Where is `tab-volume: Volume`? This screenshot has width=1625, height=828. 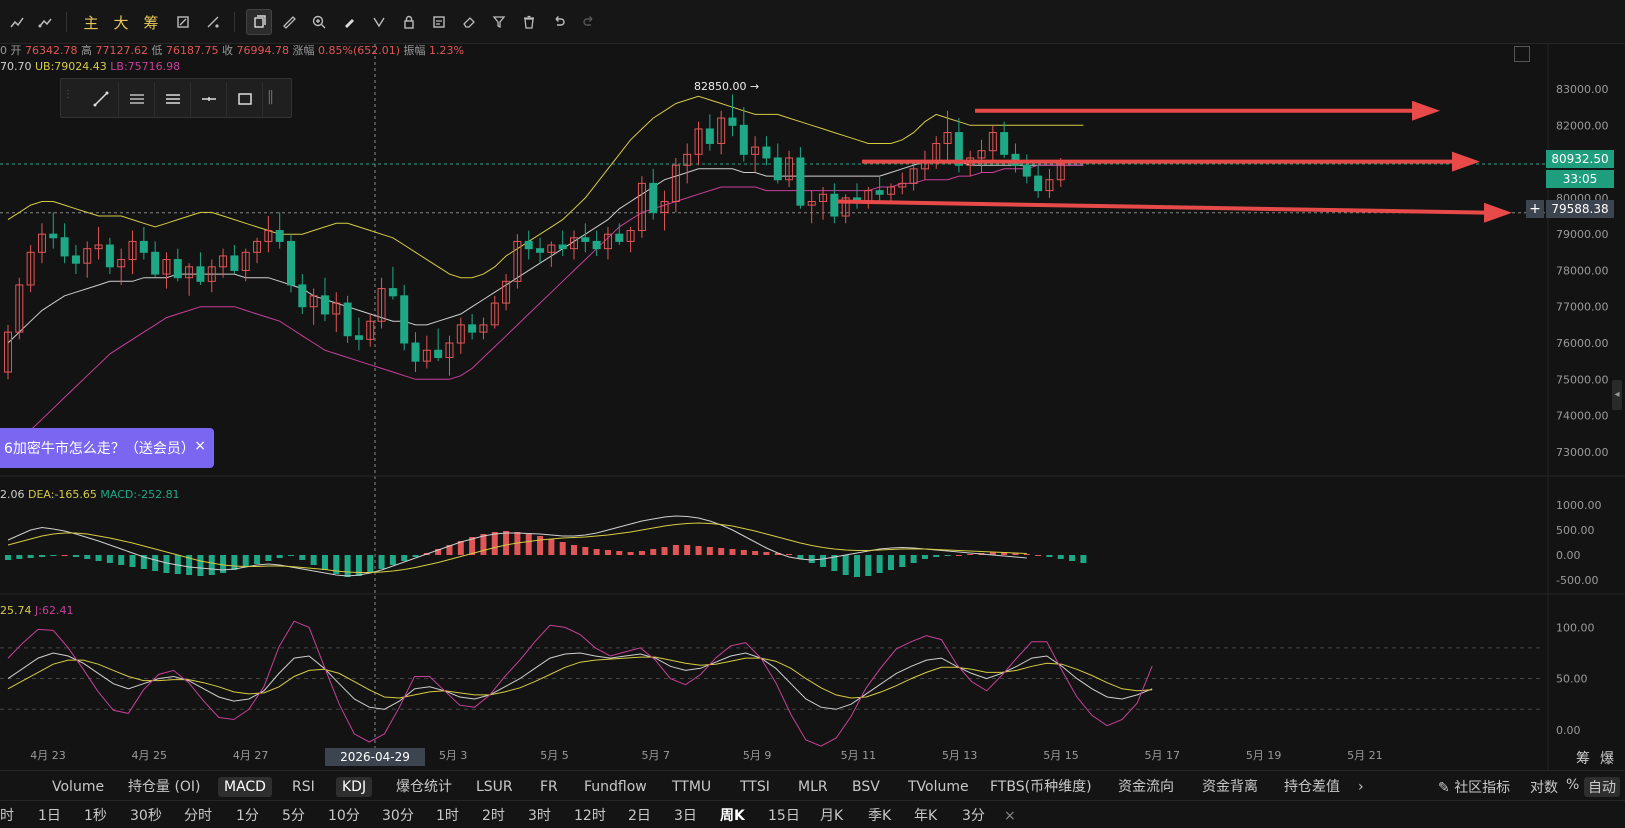
tab-volume: Volume is located at coordinates (78, 787).